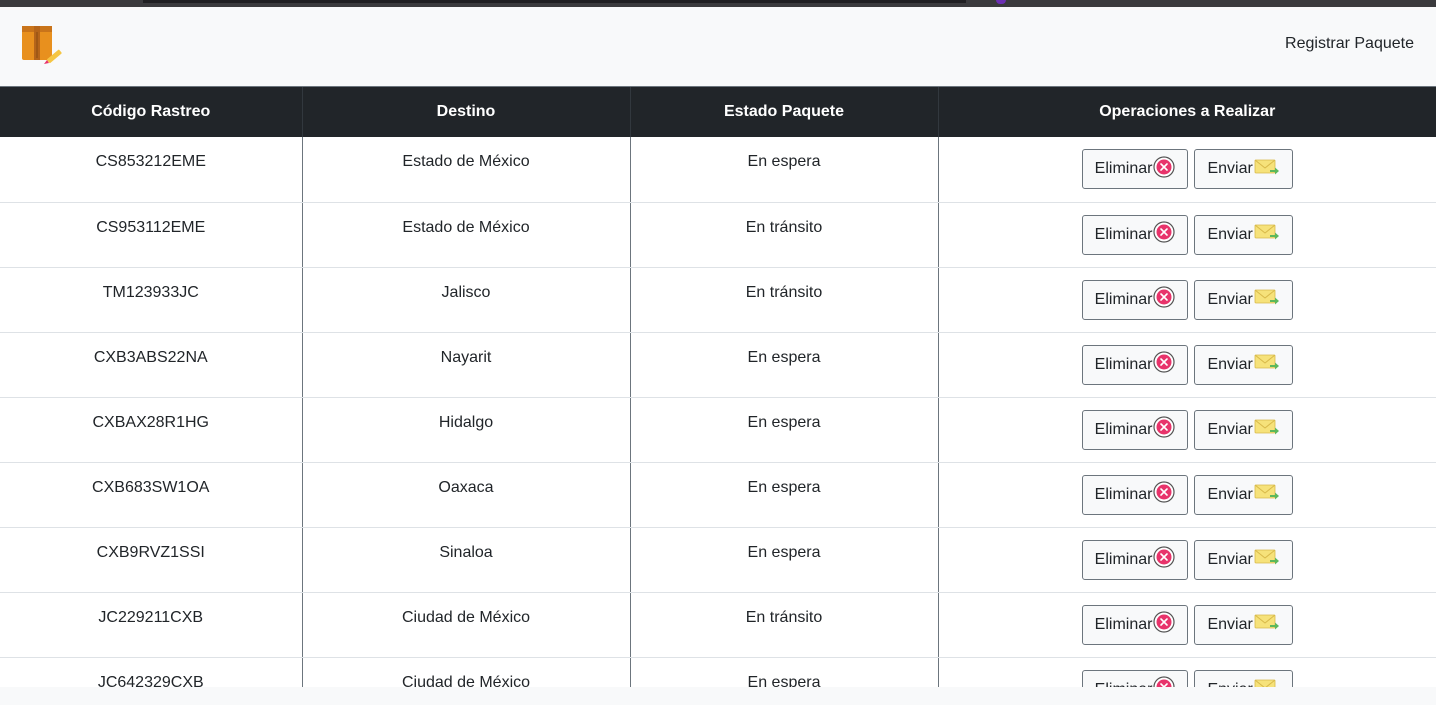  What do you see at coordinates (554, 1) in the screenshot?
I see `browser-tab-bar` at bounding box center [554, 1].